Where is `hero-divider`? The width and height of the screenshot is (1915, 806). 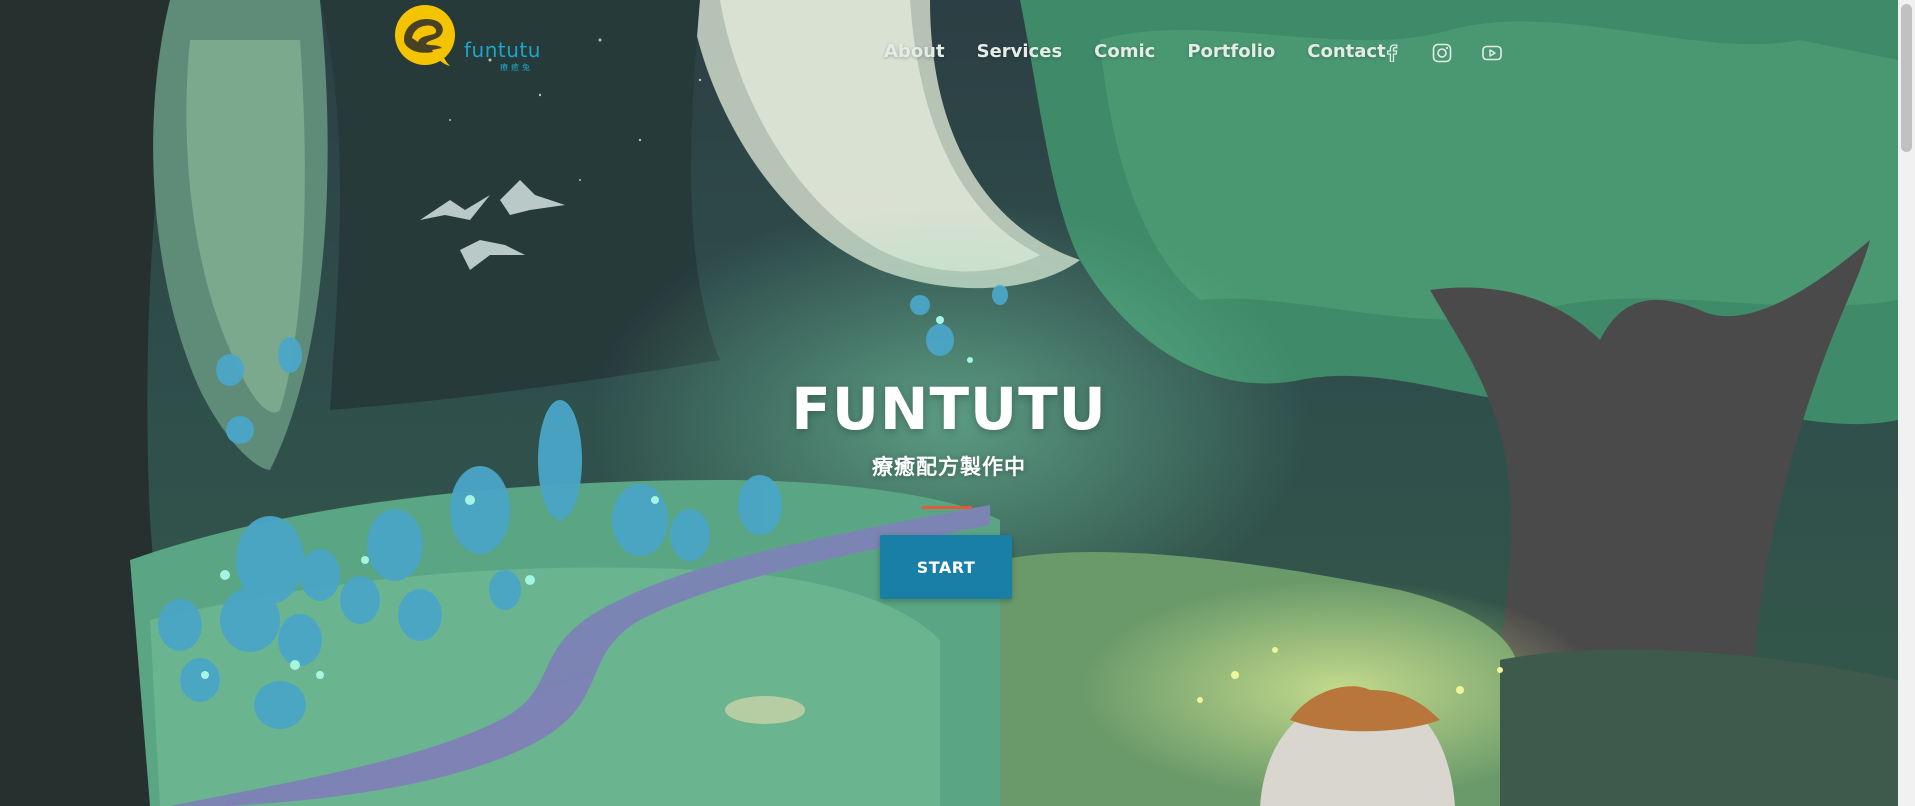 hero-divider is located at coordinates (947, 507).